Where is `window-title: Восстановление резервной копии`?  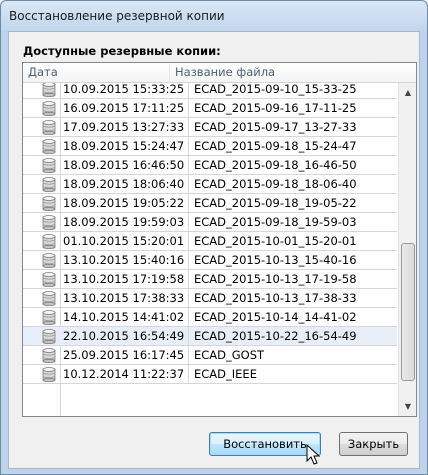 window-title: Восстановление резервной копии is located at coordinates (117, 16).